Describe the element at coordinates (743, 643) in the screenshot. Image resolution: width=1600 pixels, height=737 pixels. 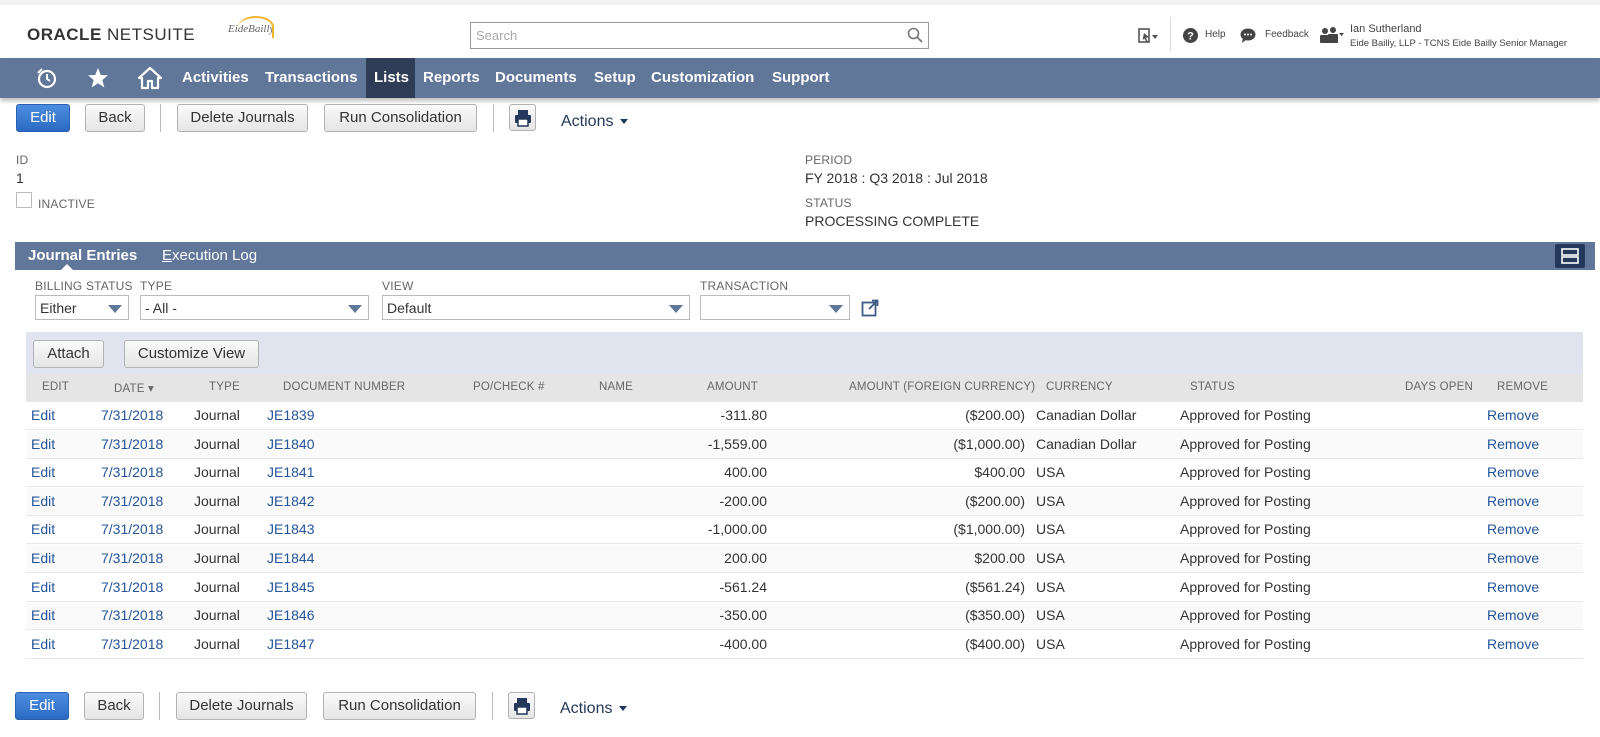
I see `row-amount: -400.00` at that location.